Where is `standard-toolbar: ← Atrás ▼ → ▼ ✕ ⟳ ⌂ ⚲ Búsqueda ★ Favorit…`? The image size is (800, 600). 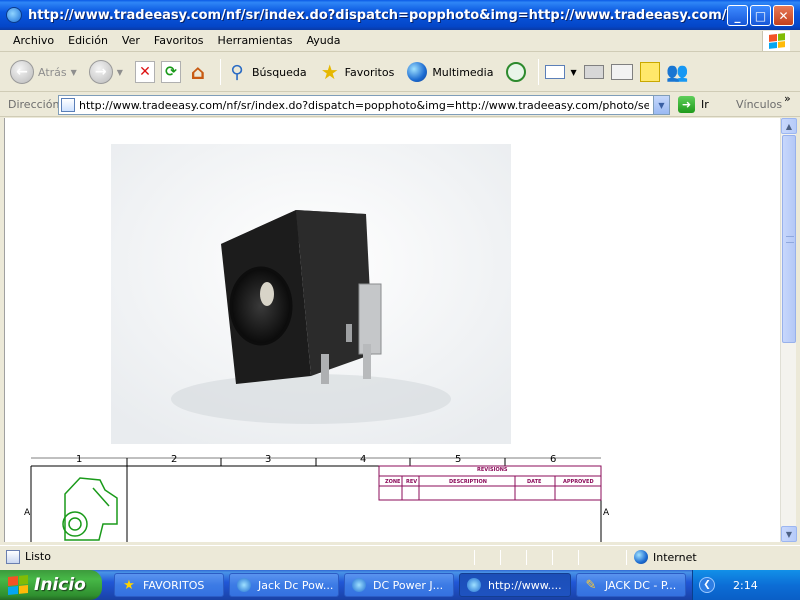 standard-toolbar: ← Atrás ▼ → ▼ ✕ ⟳ ⌂ ⚲ Búsqueda ★ Favorit… is located at coordinates (400, 72).